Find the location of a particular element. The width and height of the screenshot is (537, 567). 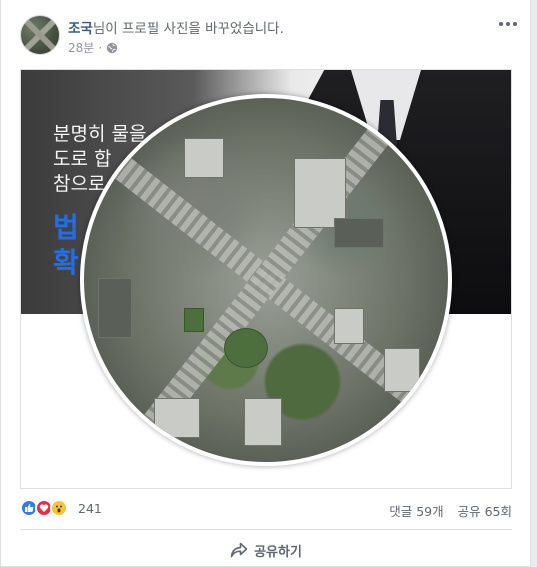

post-meta: 28분 · is located at coordinates (93, 47).